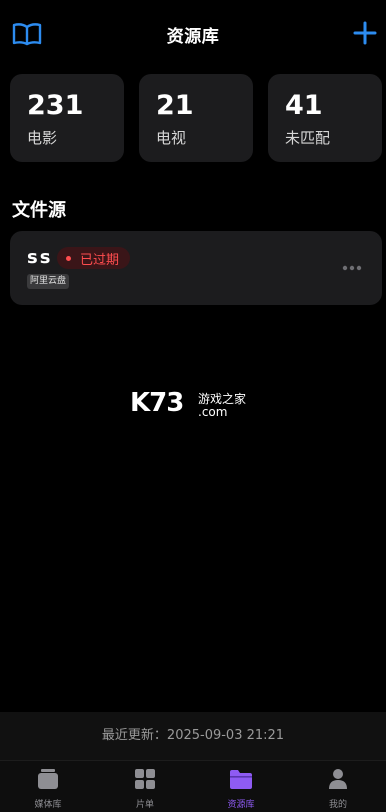  Describe the element at coordinates (48, 805) in the screenshot. I see `tab-label: 媒体库` at that location.